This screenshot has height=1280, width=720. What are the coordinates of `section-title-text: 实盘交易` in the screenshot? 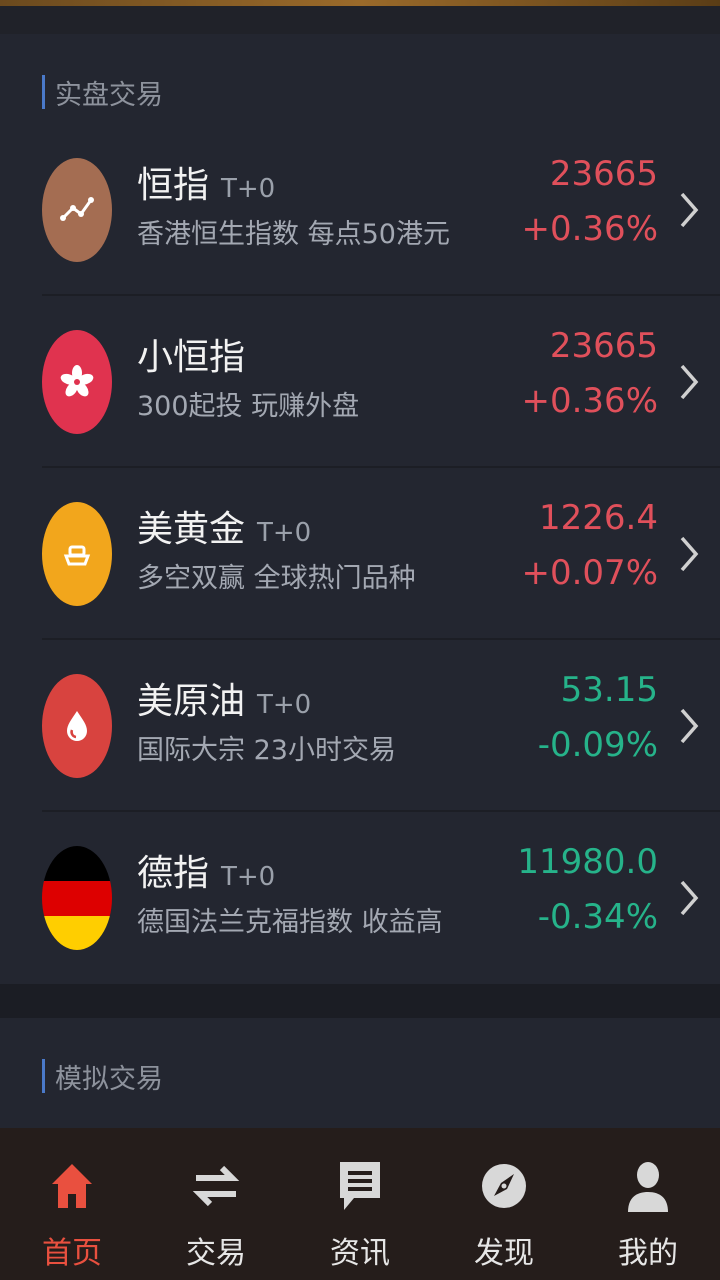 It's located at (109, 95).